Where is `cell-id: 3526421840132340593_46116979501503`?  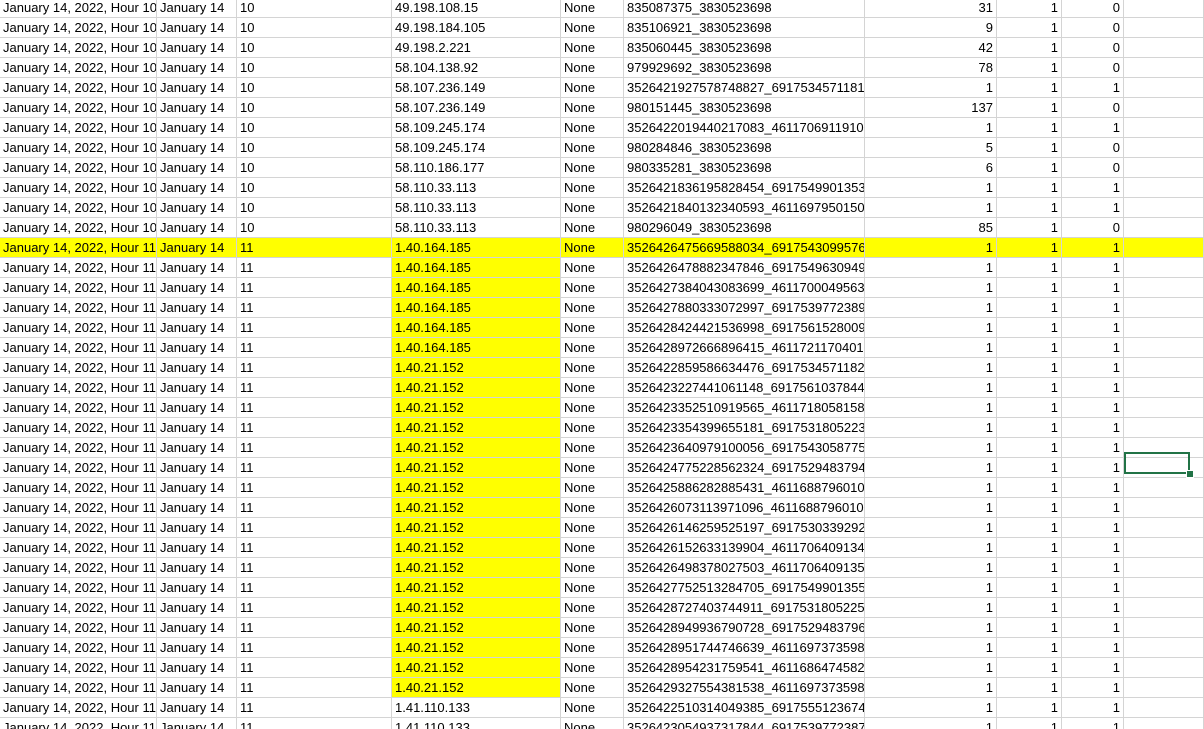 cell-id: 3526421840132340593_46116979501503 is located at coordinates (744, 208).